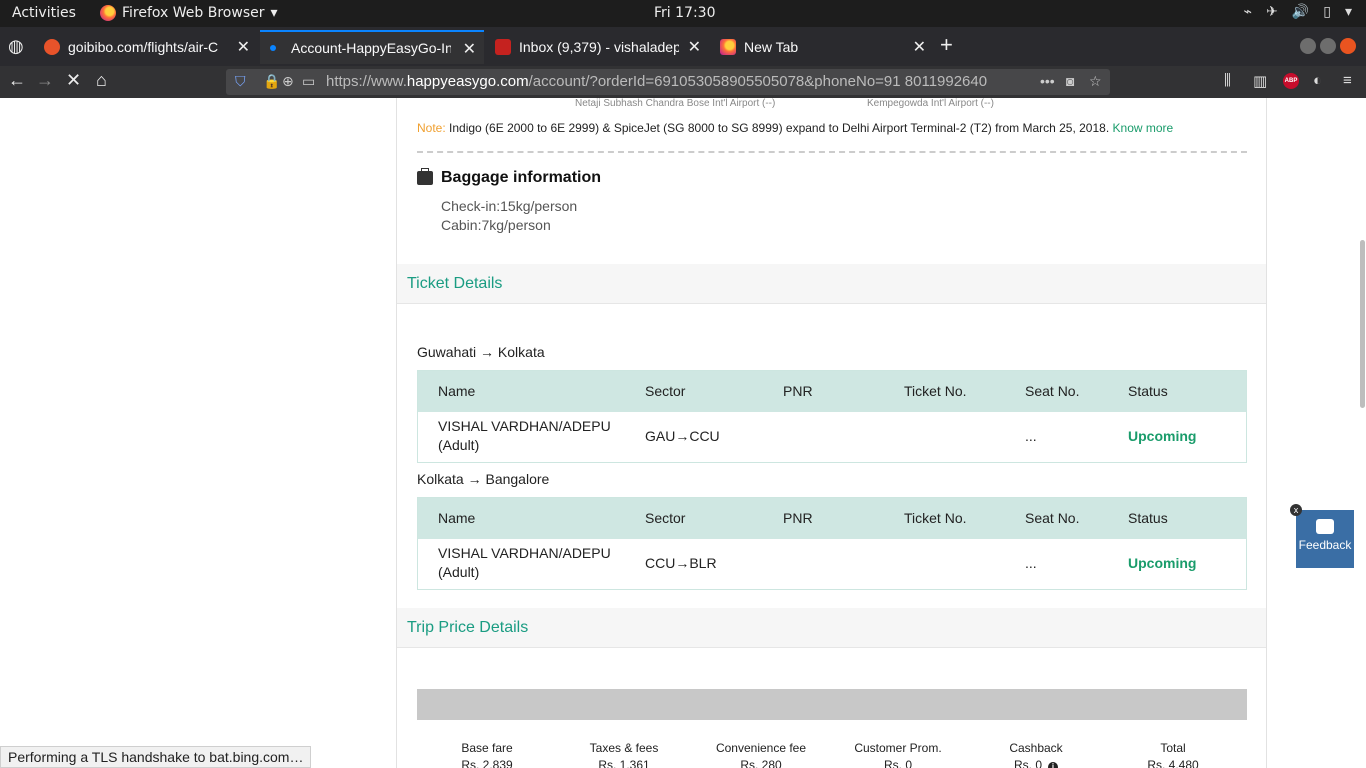 This screenshot has width=1366, height=768. What do you see at coordinates (425, 176) in the screenshot?
I see `baggage-icon` at bounding box center [425, 176].